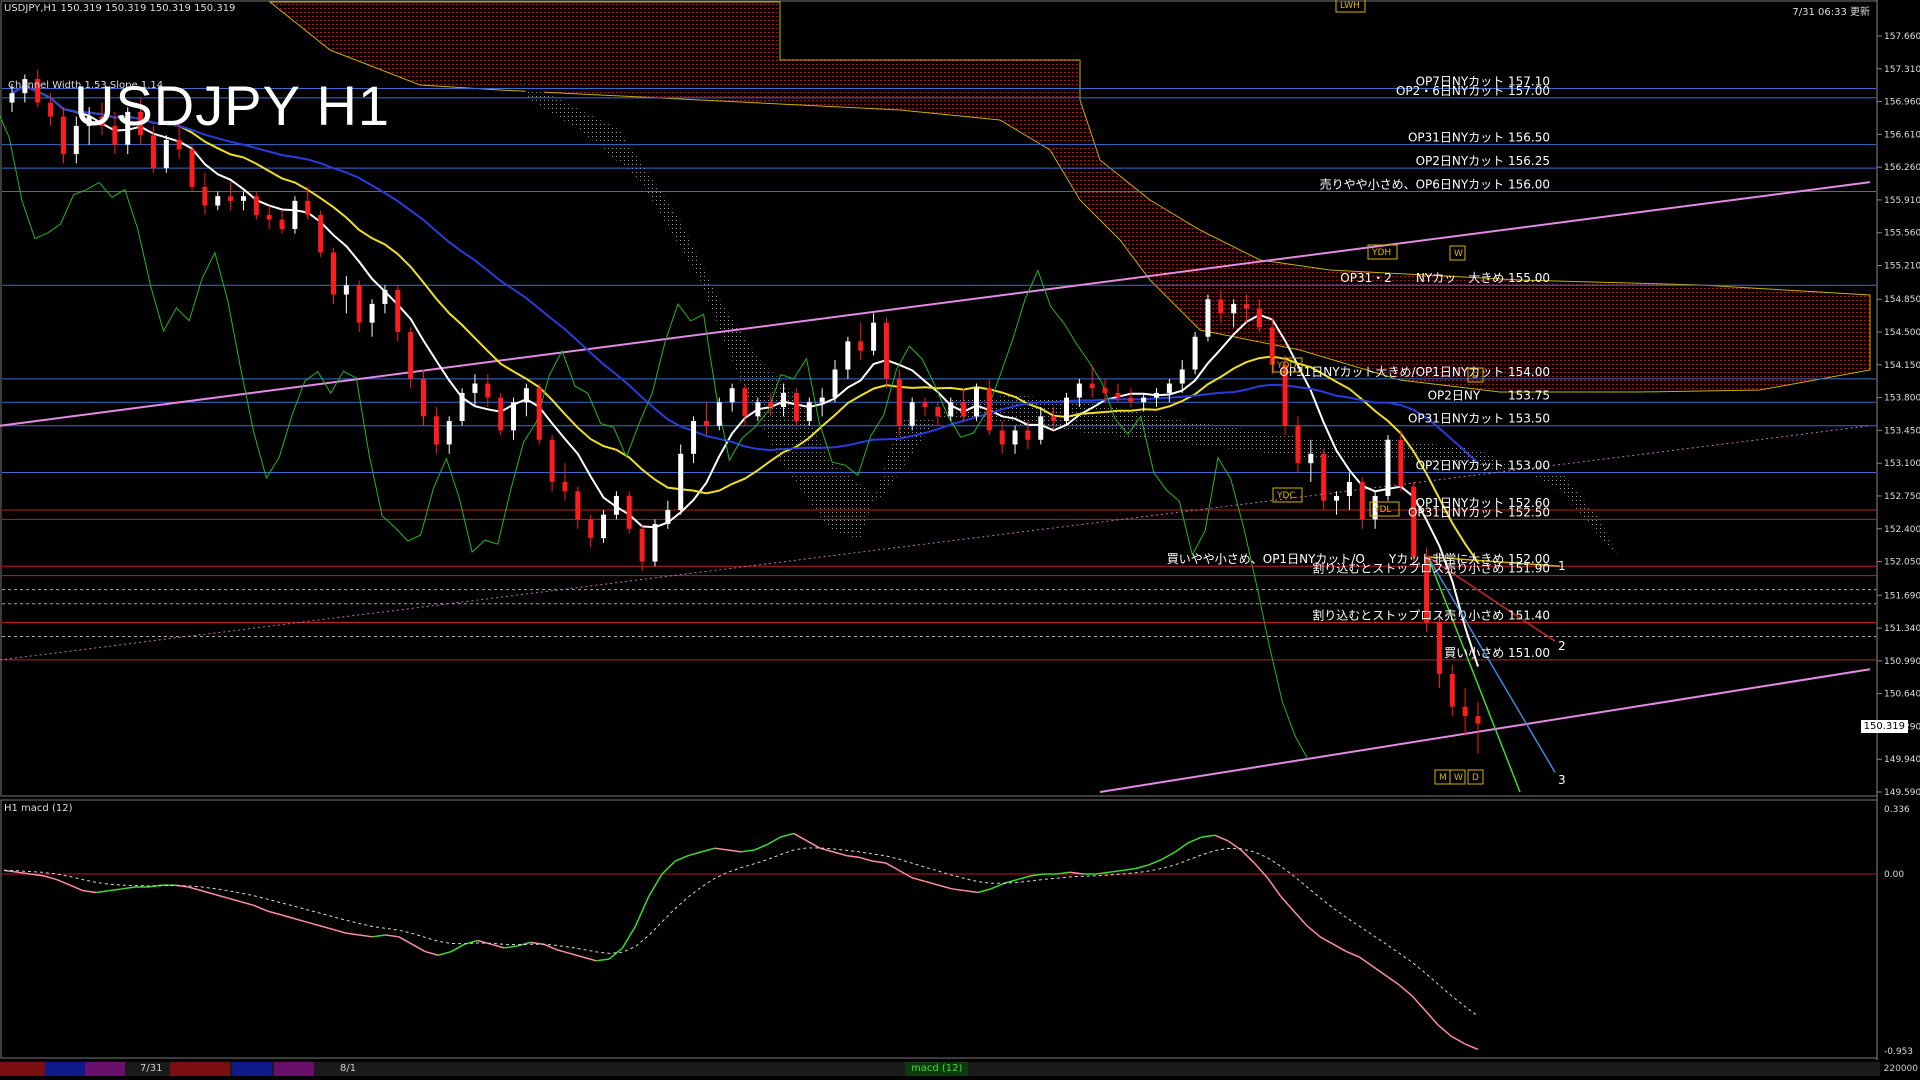 This screenshot has height=1080, width=1920. I want to click on current-price-tag: 150.319, so click(1884, 726).